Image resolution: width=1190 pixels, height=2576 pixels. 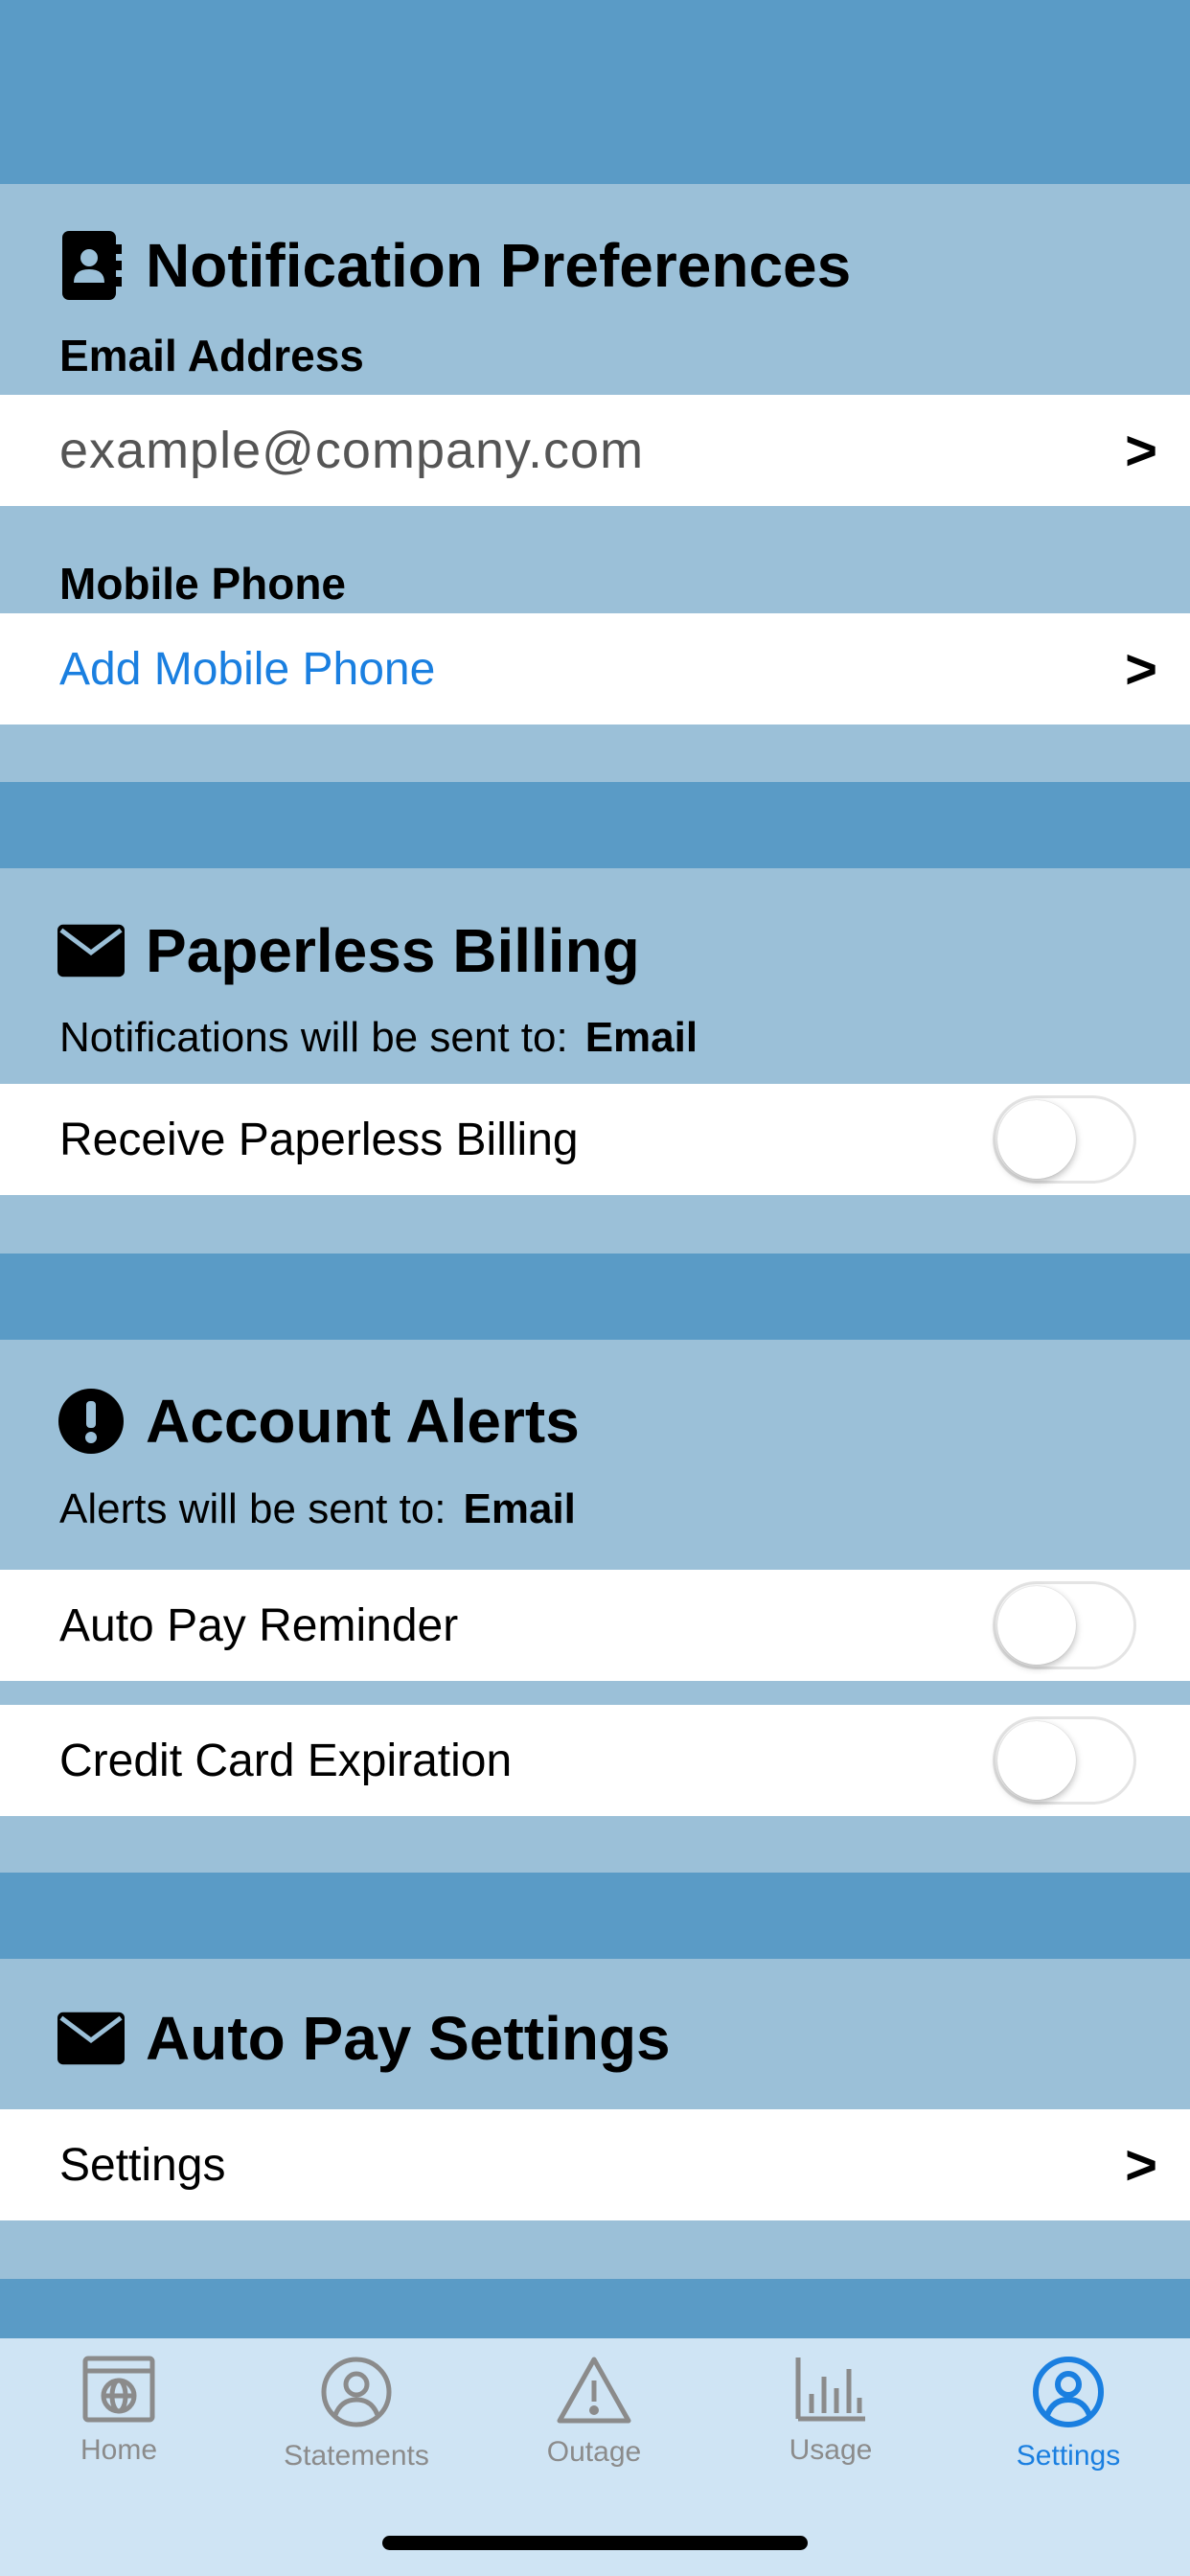 What do you see at coordinates (212, 355) in the screenshot?
I see `email-address-label: Email Address` at bounding box center [212, 355].